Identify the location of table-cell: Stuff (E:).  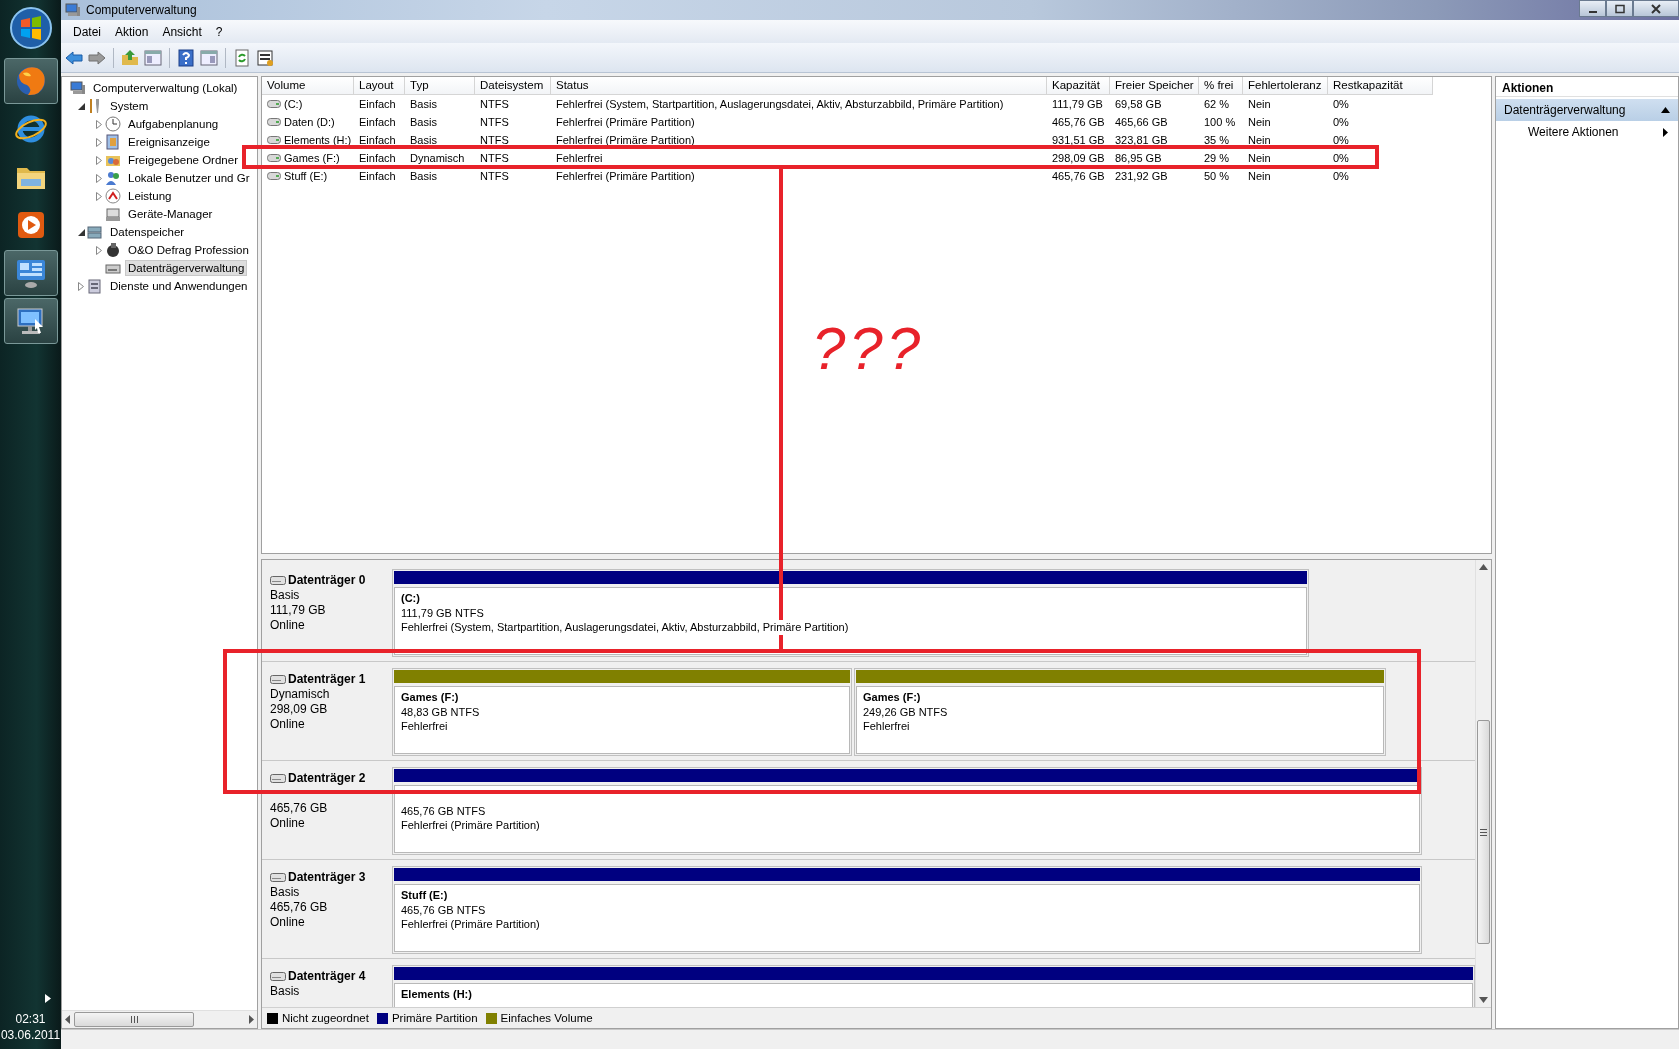
(306, 176).